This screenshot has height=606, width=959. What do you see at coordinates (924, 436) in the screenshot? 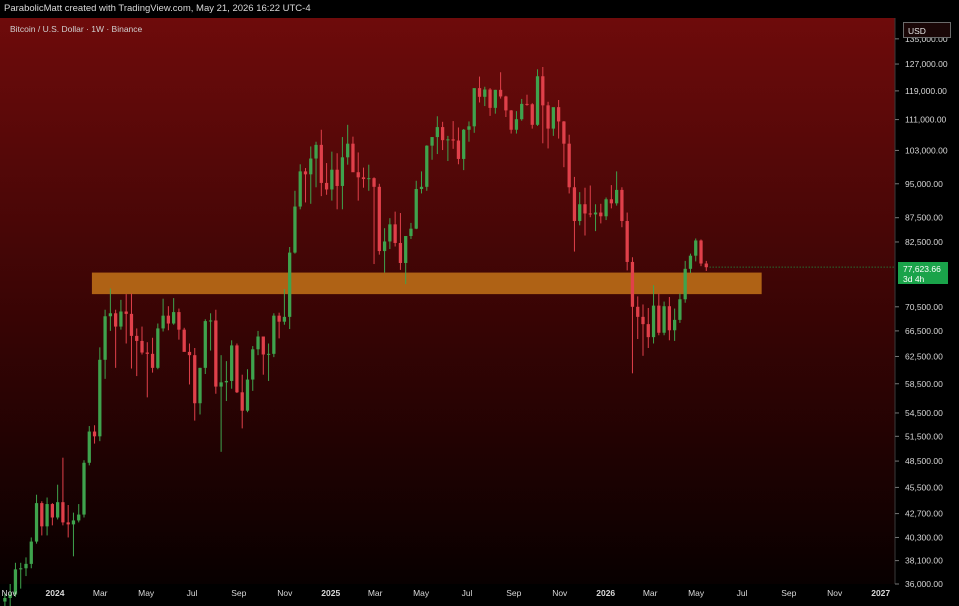
I see `y-tick-label: 51,500.00` at bounding box center [924, 436].